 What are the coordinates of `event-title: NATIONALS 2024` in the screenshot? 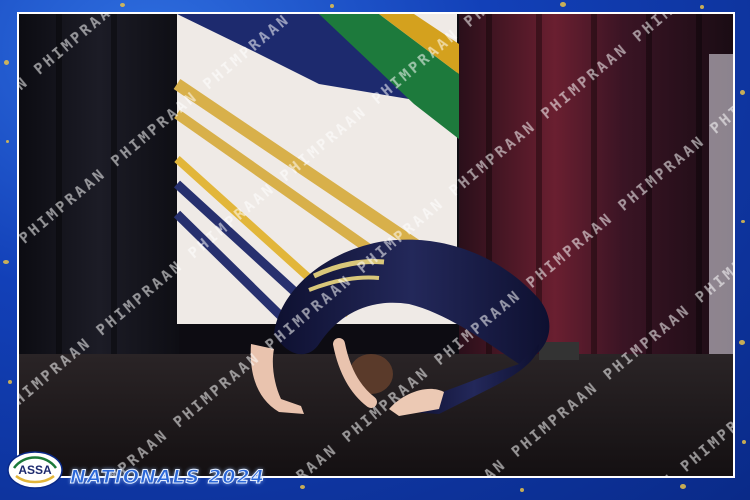 It's located at (167, 477).